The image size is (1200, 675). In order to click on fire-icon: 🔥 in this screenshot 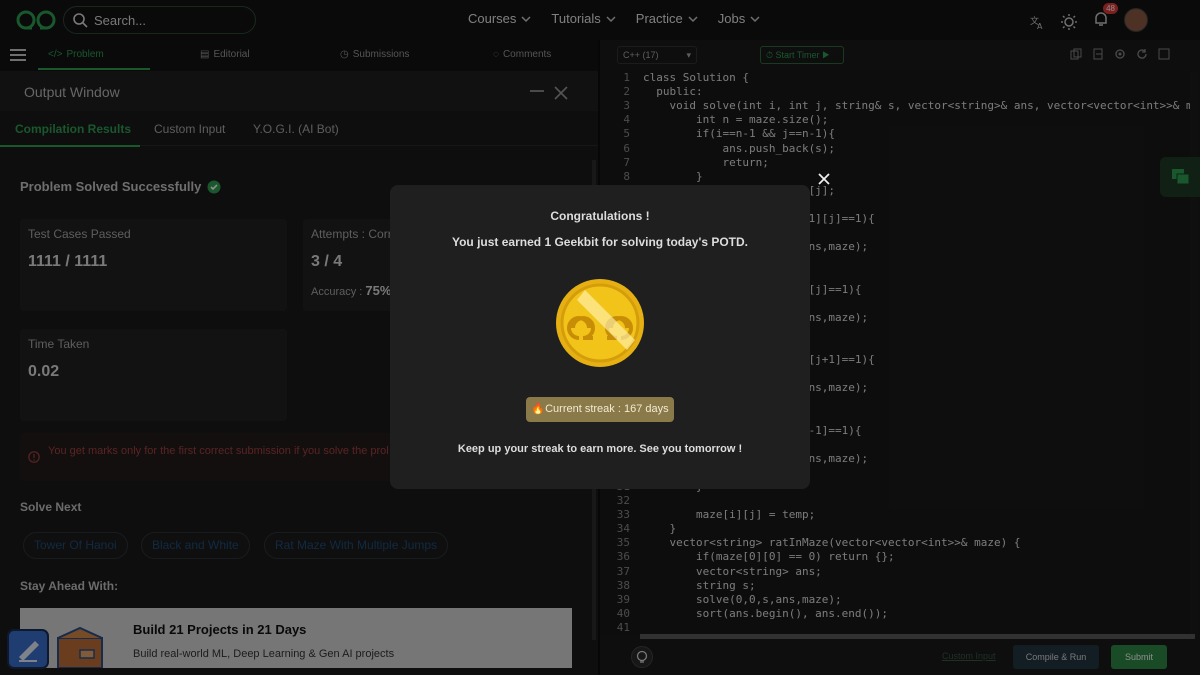, I will do `click(538, 409)`.